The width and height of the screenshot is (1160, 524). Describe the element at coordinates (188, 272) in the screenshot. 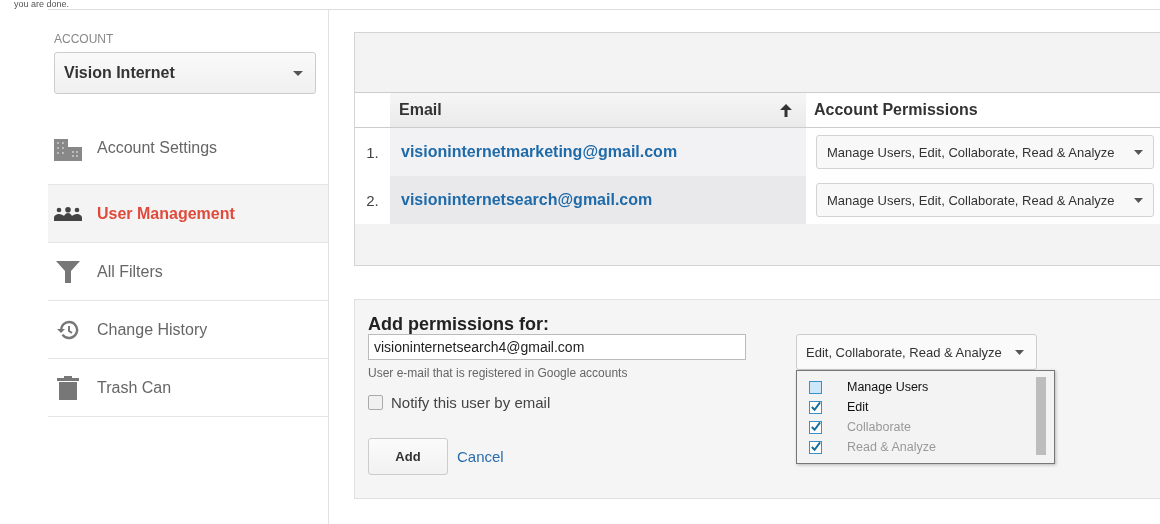

I see `sidebar-item: All Filters` at that location.